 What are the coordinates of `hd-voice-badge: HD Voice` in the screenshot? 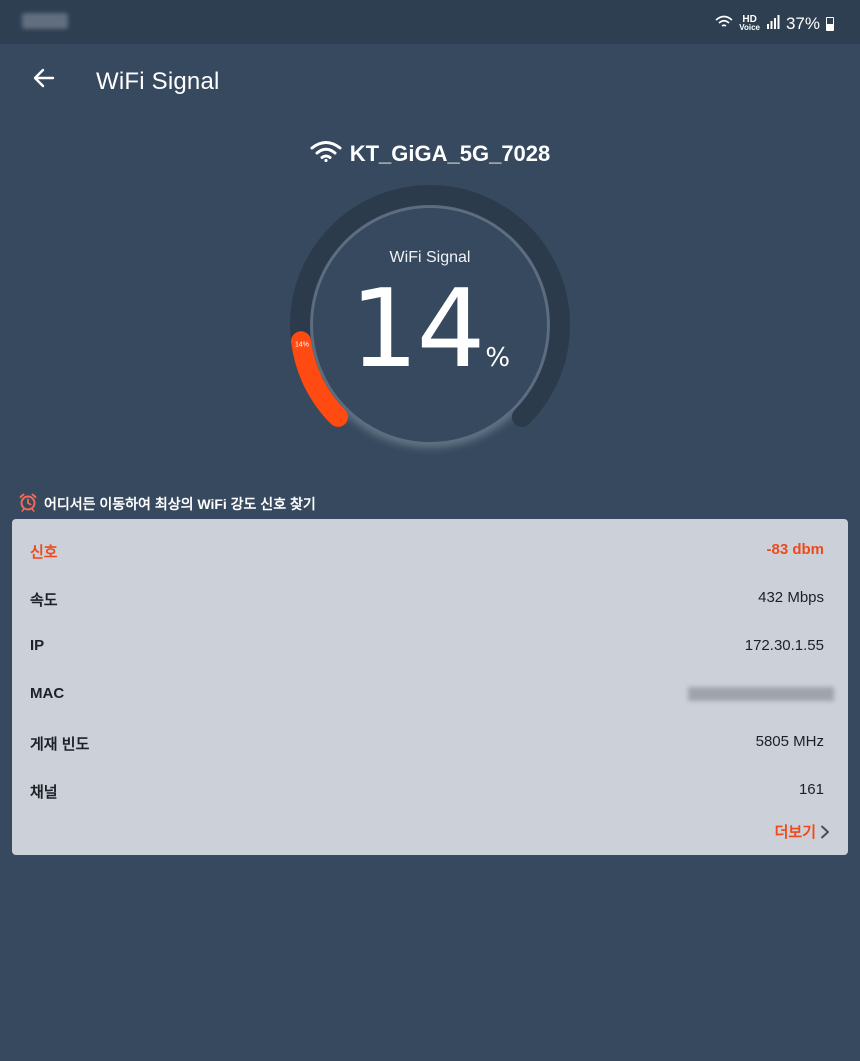 It's located at (749, 23).